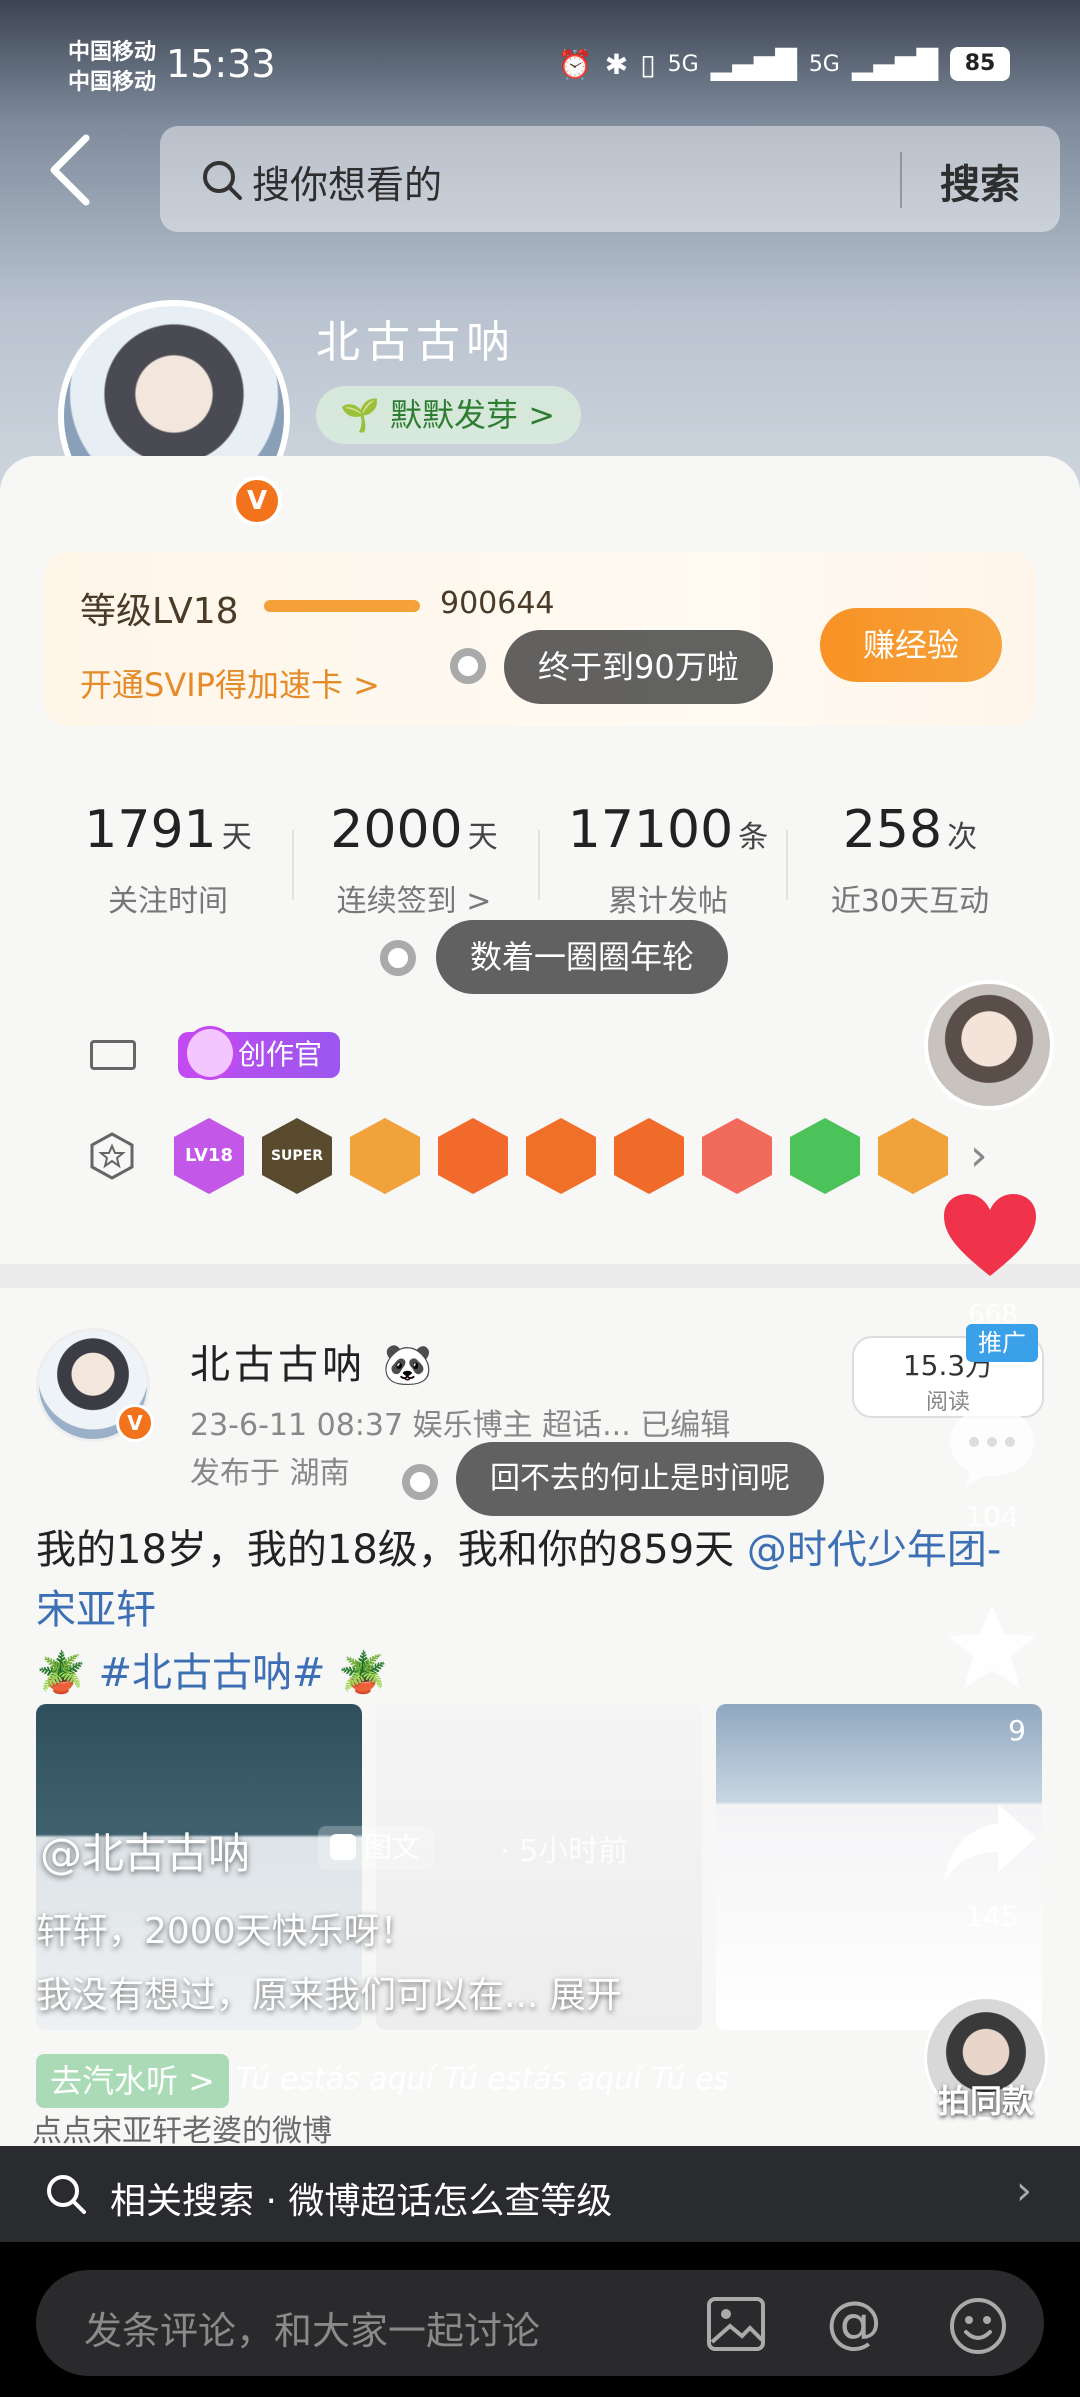 This screenshot has height=2397, width=1080. What do you see at coordinates (824, 64) in the screenshot?
I see `signal-2: 5G` at bounding box center [824, 64].